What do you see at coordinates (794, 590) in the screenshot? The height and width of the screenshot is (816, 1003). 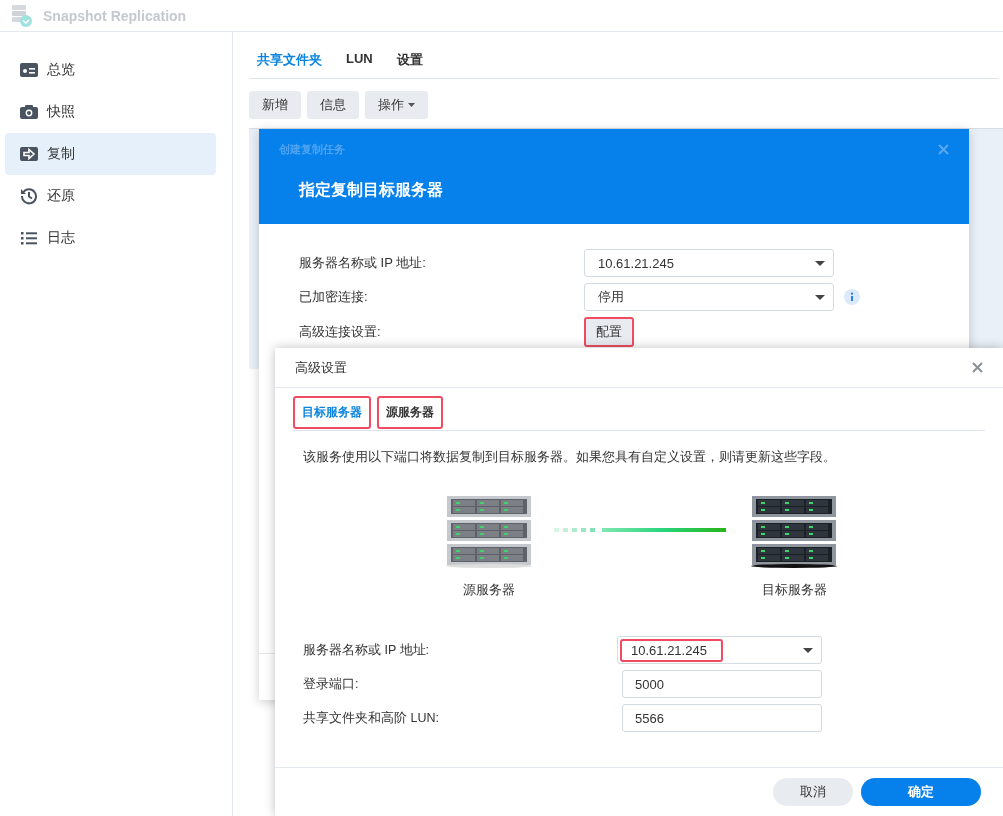 I see `server-label: 目标服务器` at bounding box center [794, 590].